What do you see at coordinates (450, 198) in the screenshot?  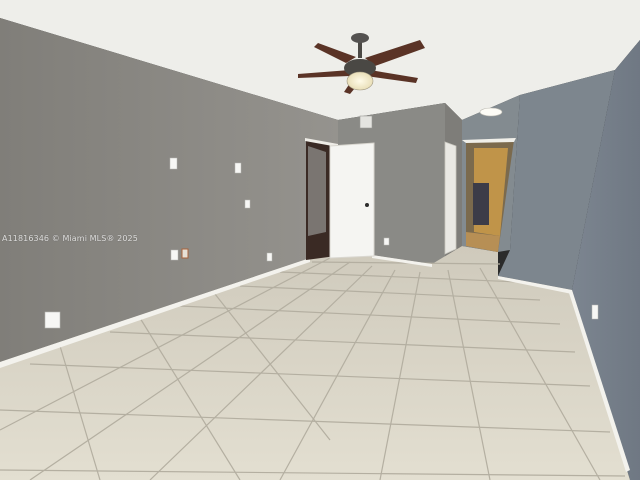 I see `side-door` at bounding box center [450, 198].